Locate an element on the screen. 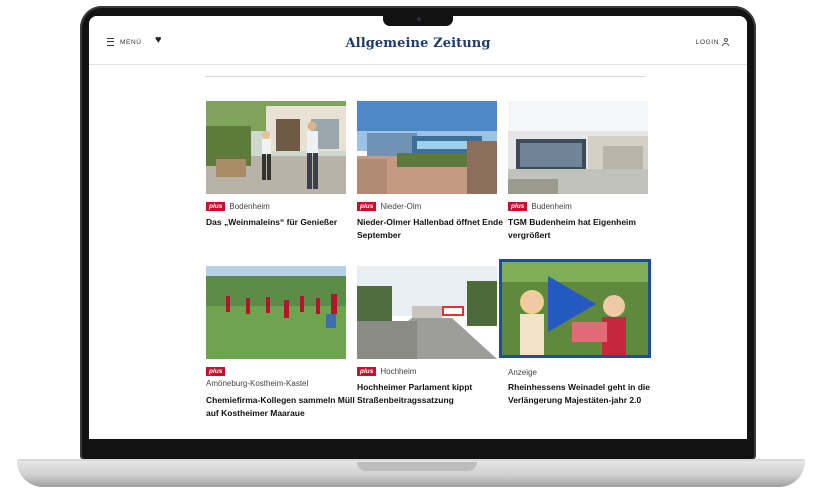  laptop-opening-lip is located at coordinates (417, 466).